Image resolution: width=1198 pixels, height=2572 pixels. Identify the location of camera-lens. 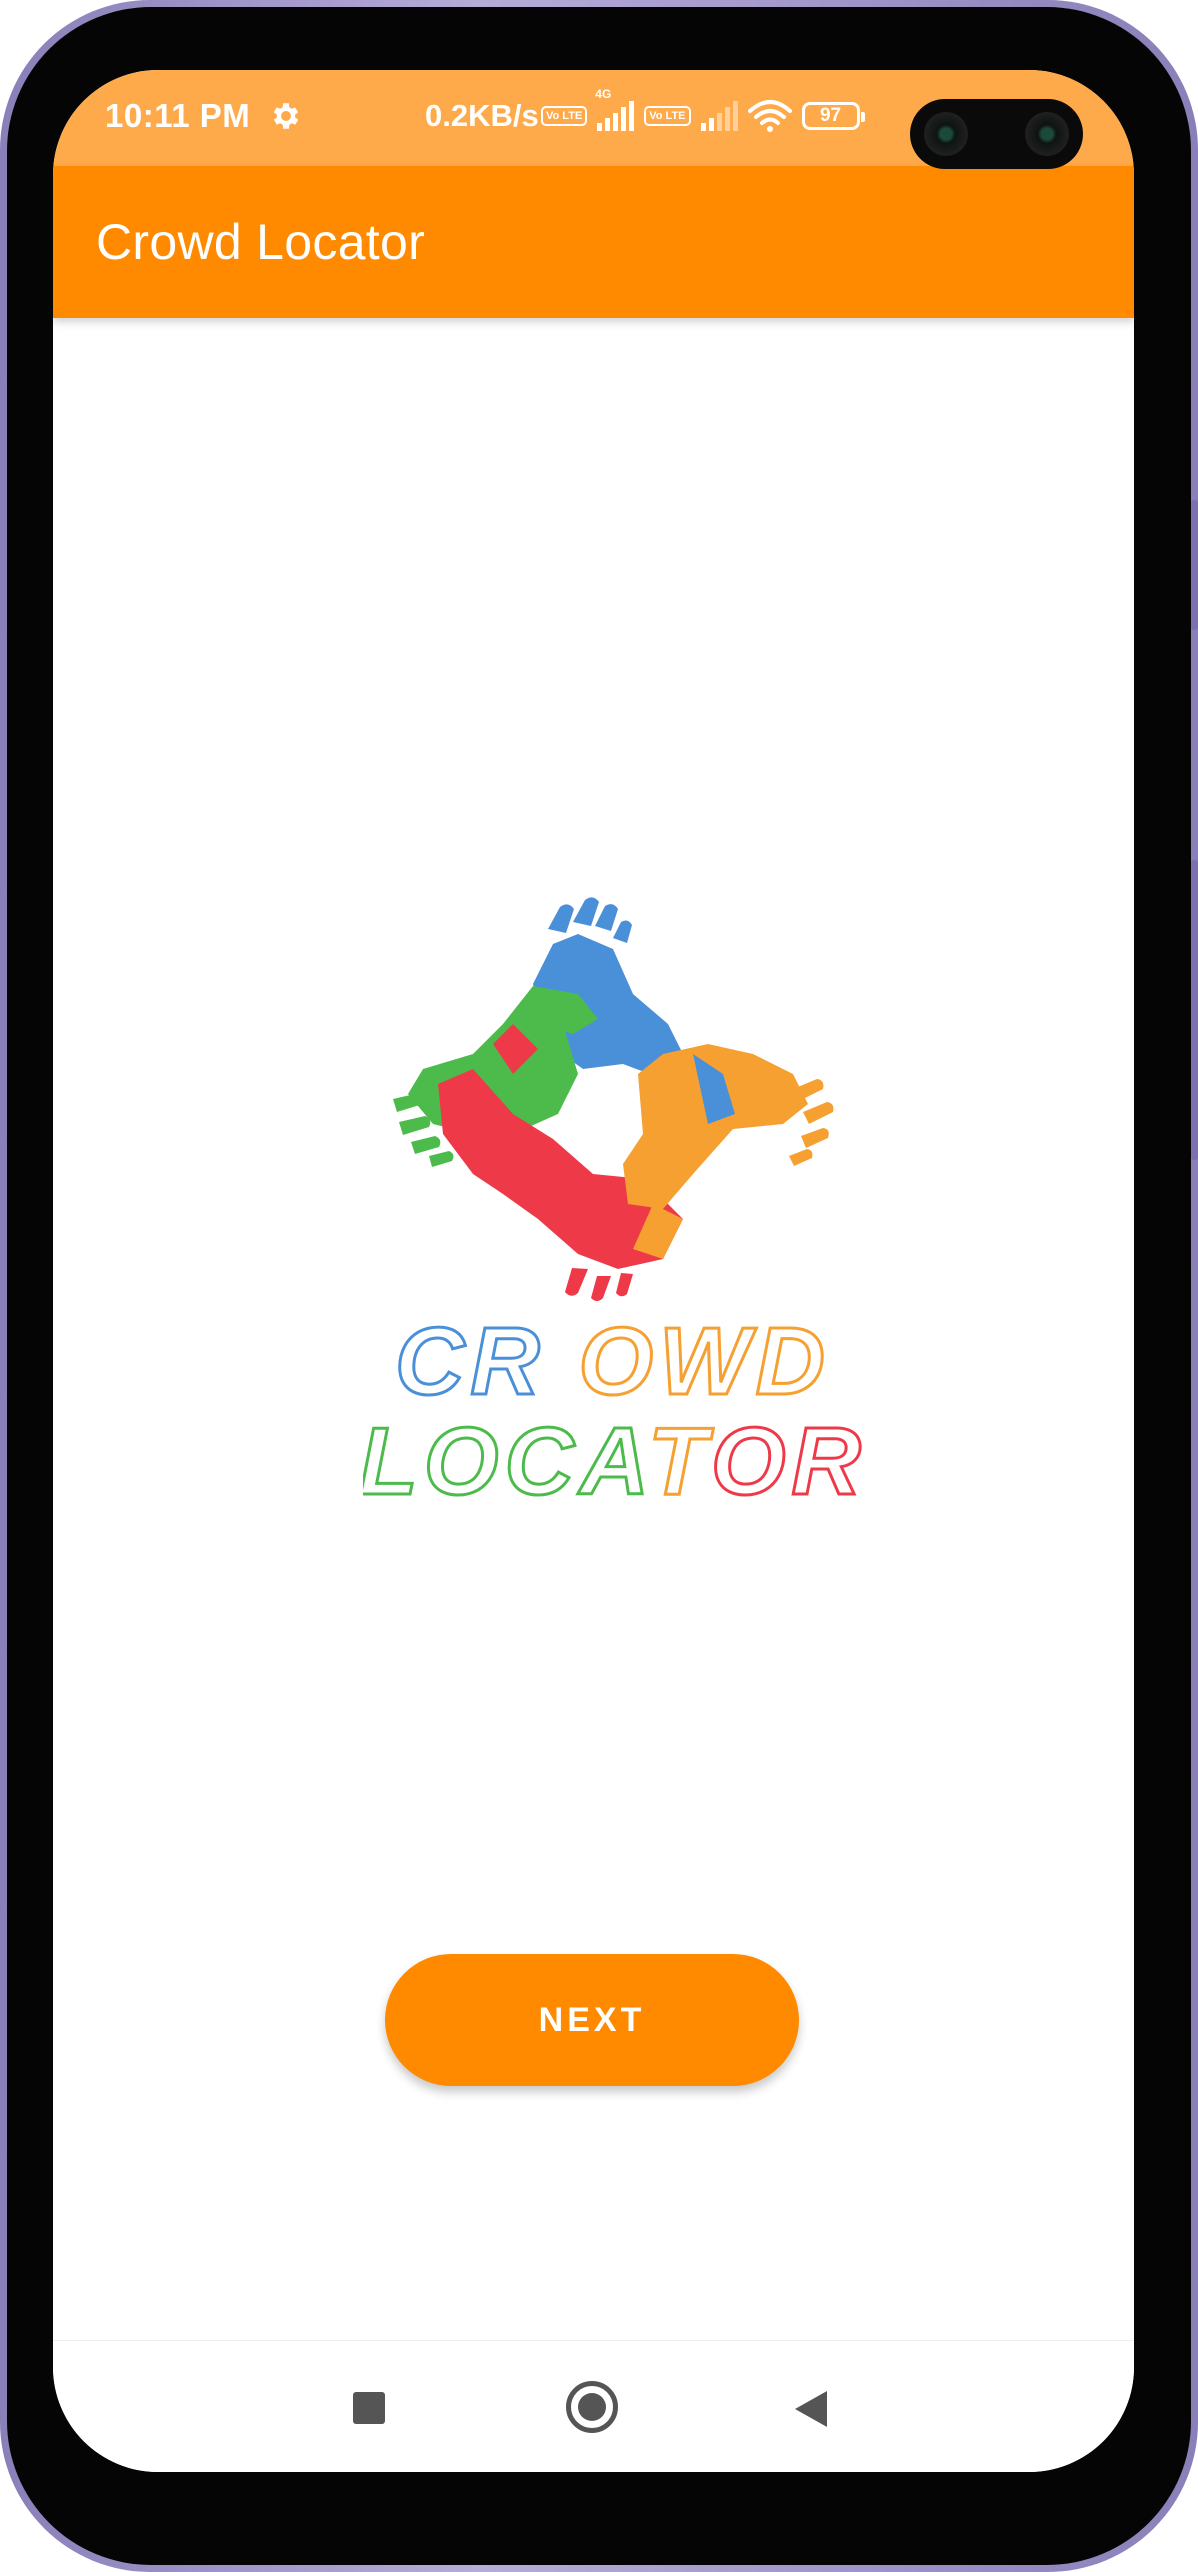
(946, 134).